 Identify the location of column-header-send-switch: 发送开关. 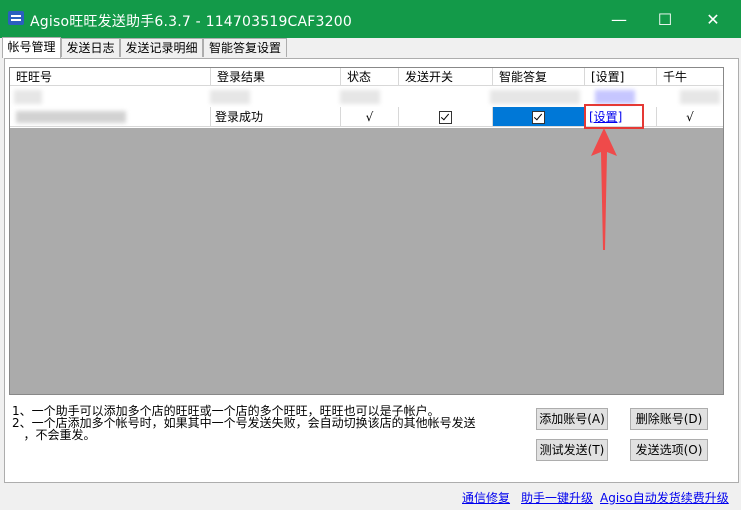
(446, 77).